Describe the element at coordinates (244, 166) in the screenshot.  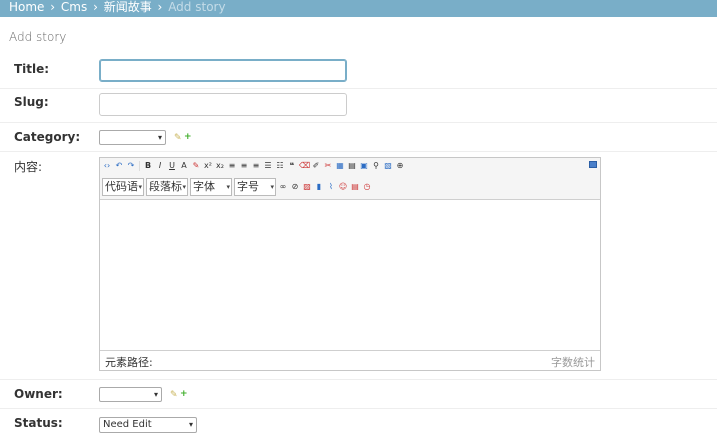
I see `align-center-icon: ≡` at that location.